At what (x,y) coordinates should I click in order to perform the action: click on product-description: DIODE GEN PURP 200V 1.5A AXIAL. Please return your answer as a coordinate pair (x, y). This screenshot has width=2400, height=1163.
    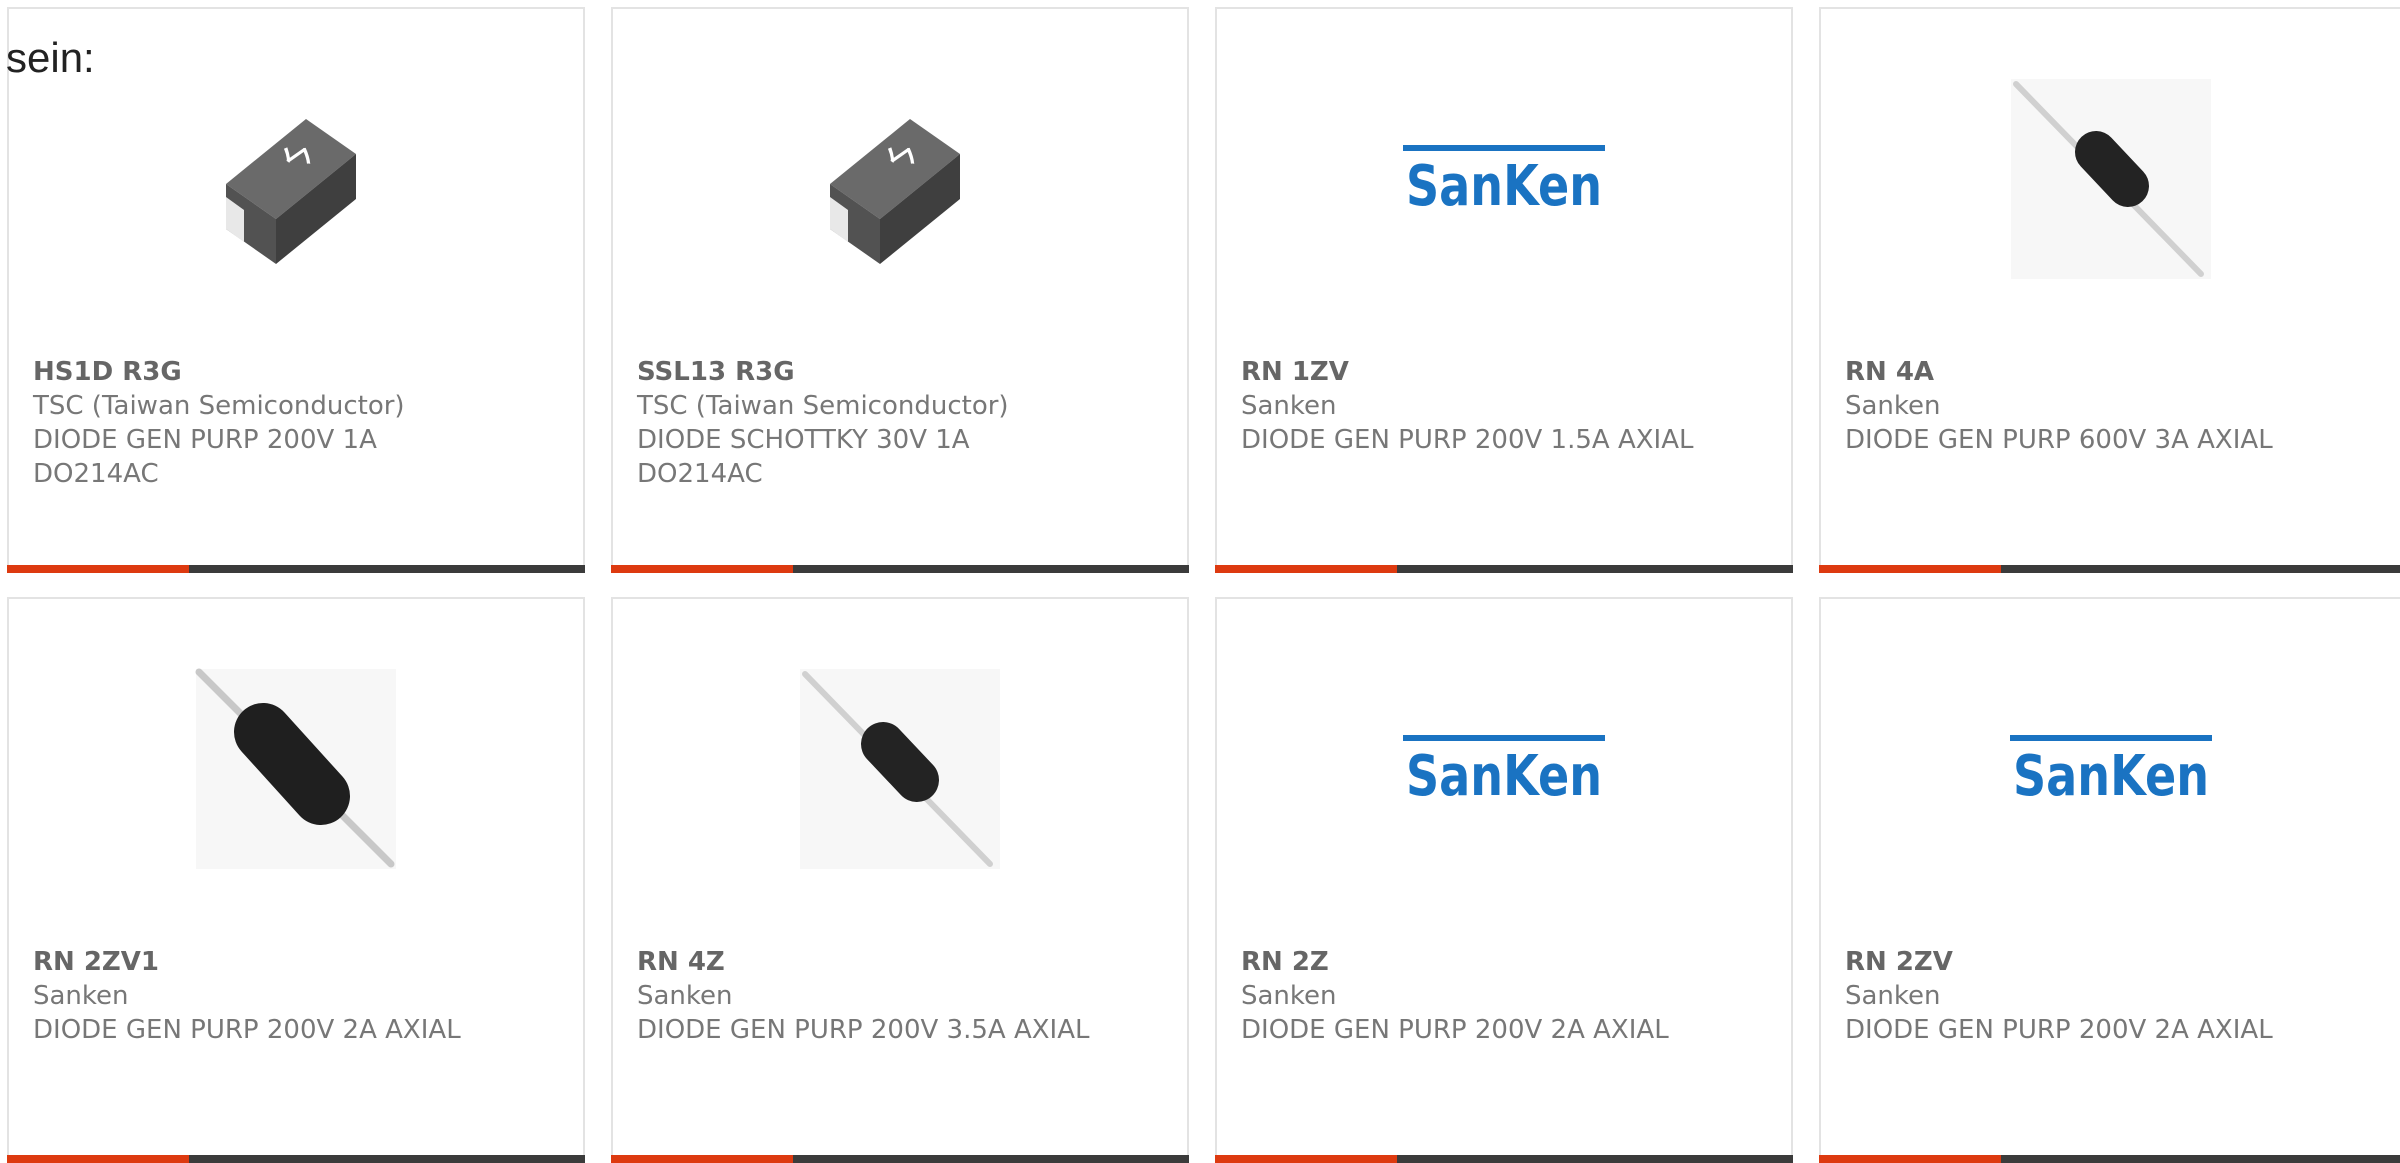
    Looking at the image, I should click on (1467, 440).